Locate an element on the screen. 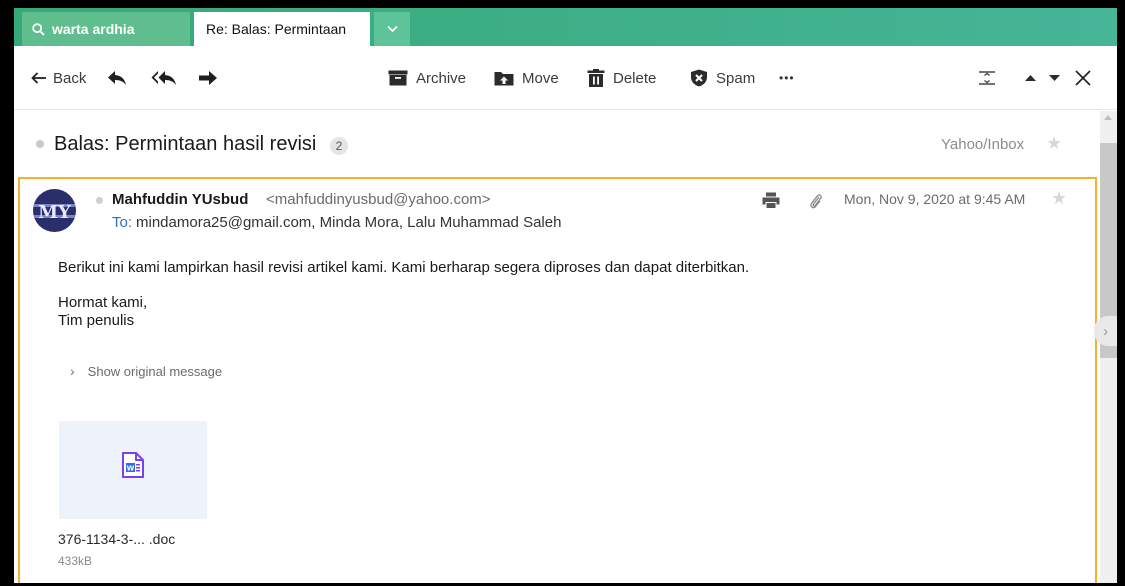 This screenshot has width=1125, height=586. page-title: Balas: Permintaan hasil revisi is located at coordinates (185, 144).